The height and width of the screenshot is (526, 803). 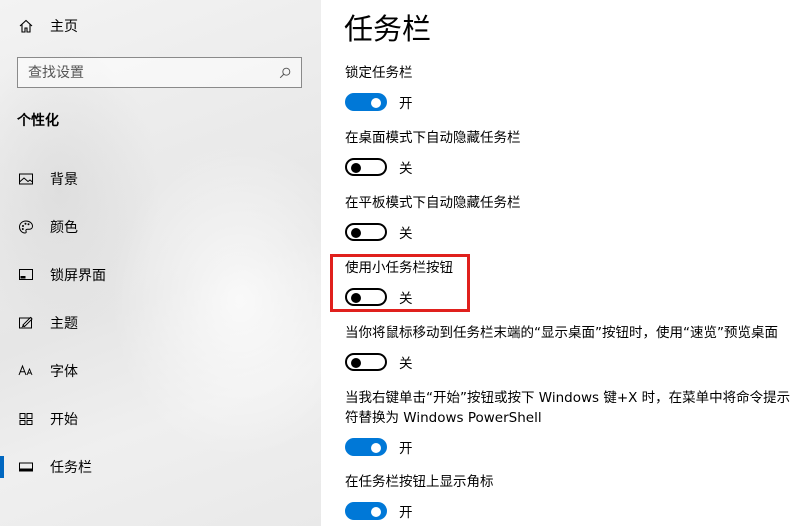 What do you see at coordinates (366, 102) in the screenshot?
I see `lock-taskbar-toggle` at bounding box center [366, 102].